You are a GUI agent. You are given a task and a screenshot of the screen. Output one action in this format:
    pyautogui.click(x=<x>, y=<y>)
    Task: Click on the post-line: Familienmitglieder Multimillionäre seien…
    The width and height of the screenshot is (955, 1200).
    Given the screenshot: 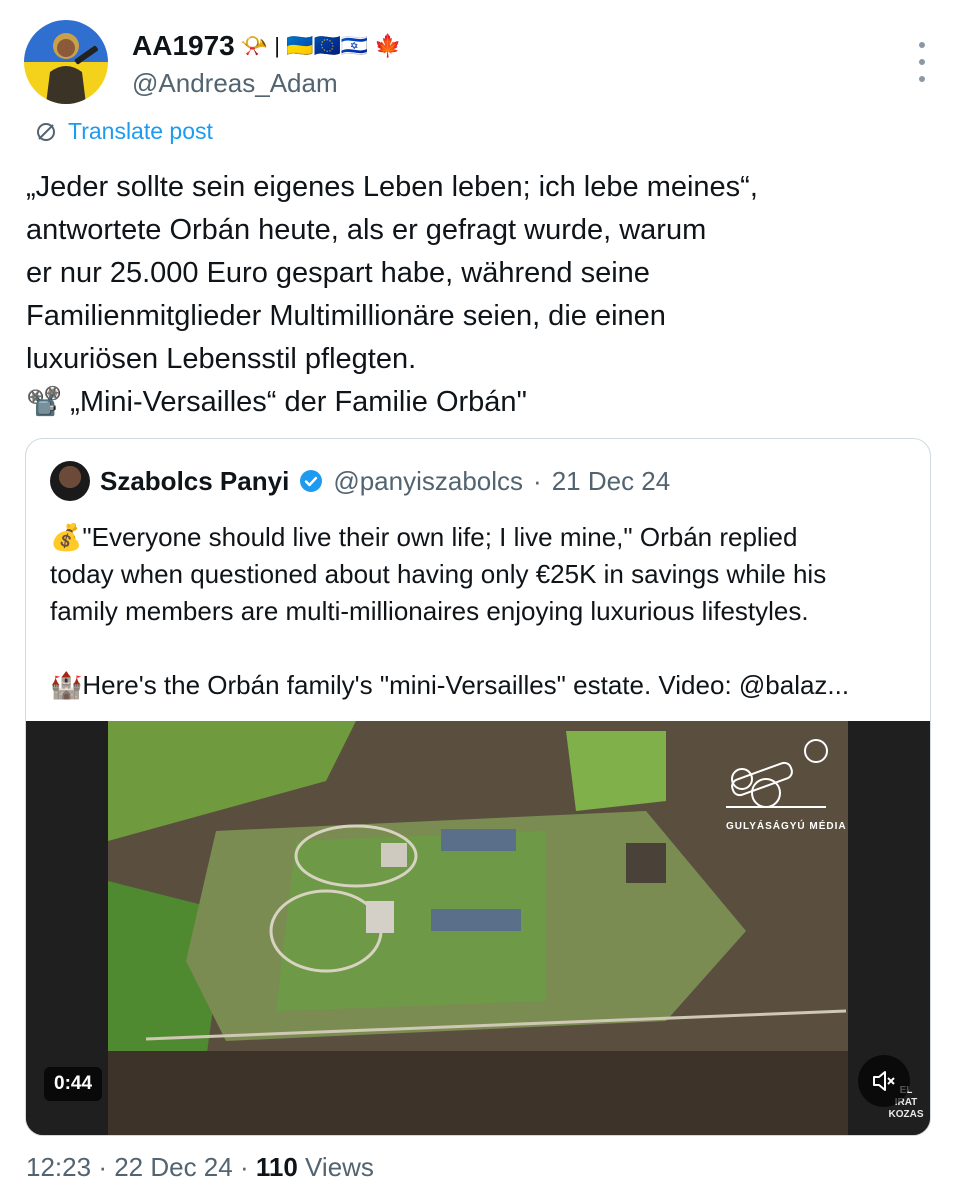 What is the action you would take?
    pyautogui.click(x=346, y=316)
    